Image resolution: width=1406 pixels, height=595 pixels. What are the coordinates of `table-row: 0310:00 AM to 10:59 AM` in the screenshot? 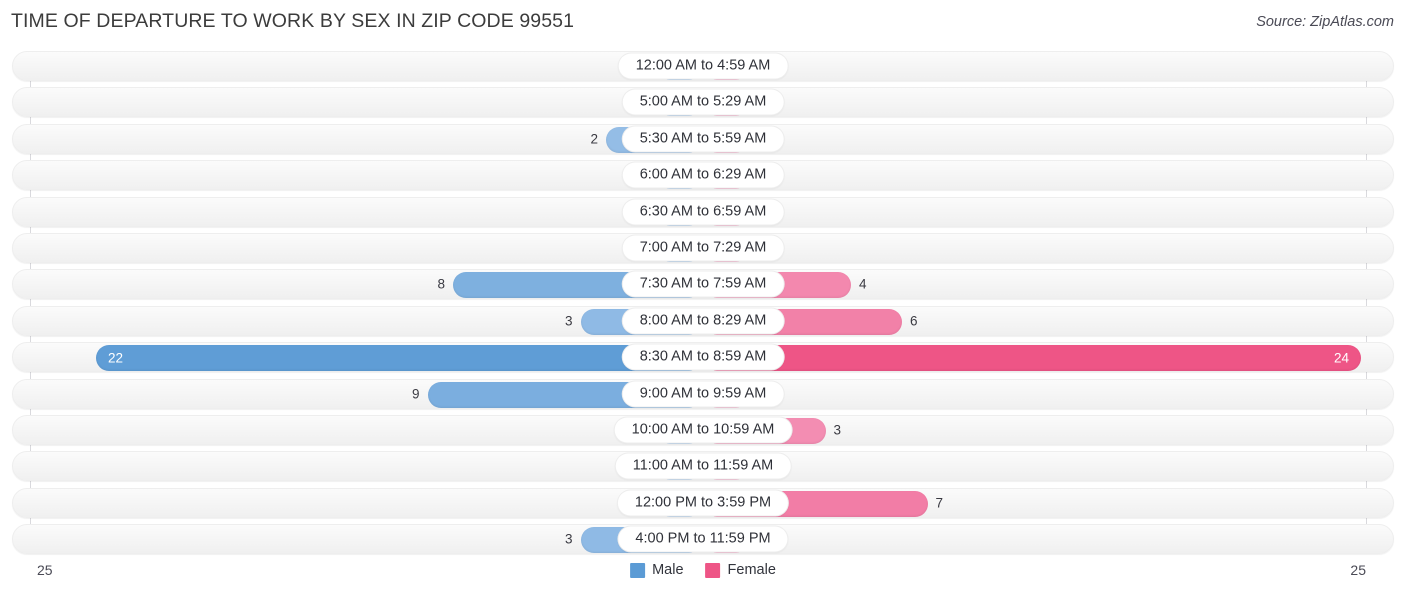 It's located at (703, 430).